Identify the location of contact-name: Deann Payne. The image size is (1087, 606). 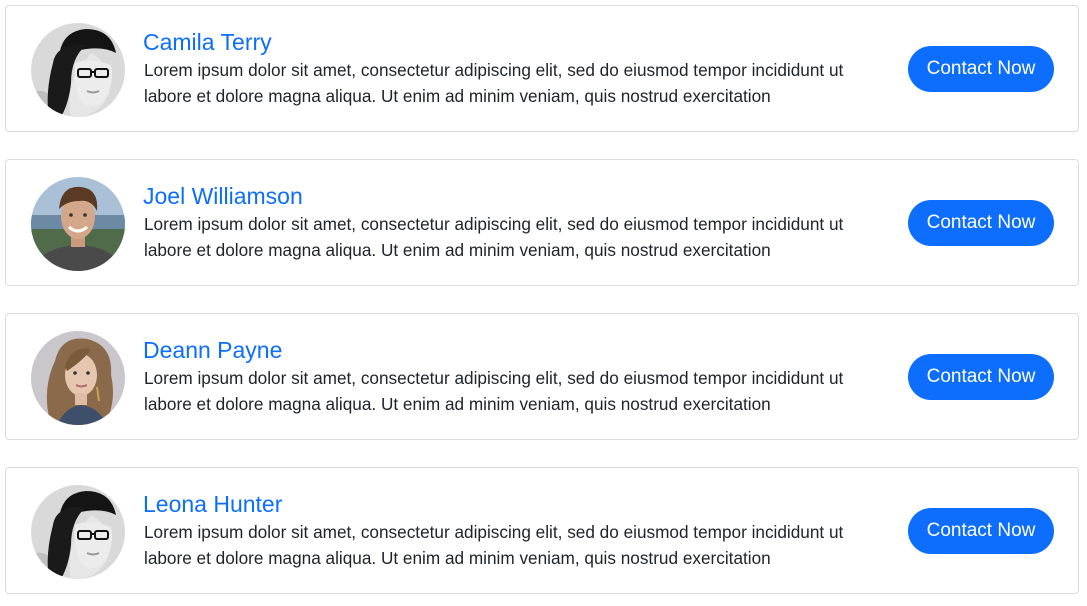
(212, 350).